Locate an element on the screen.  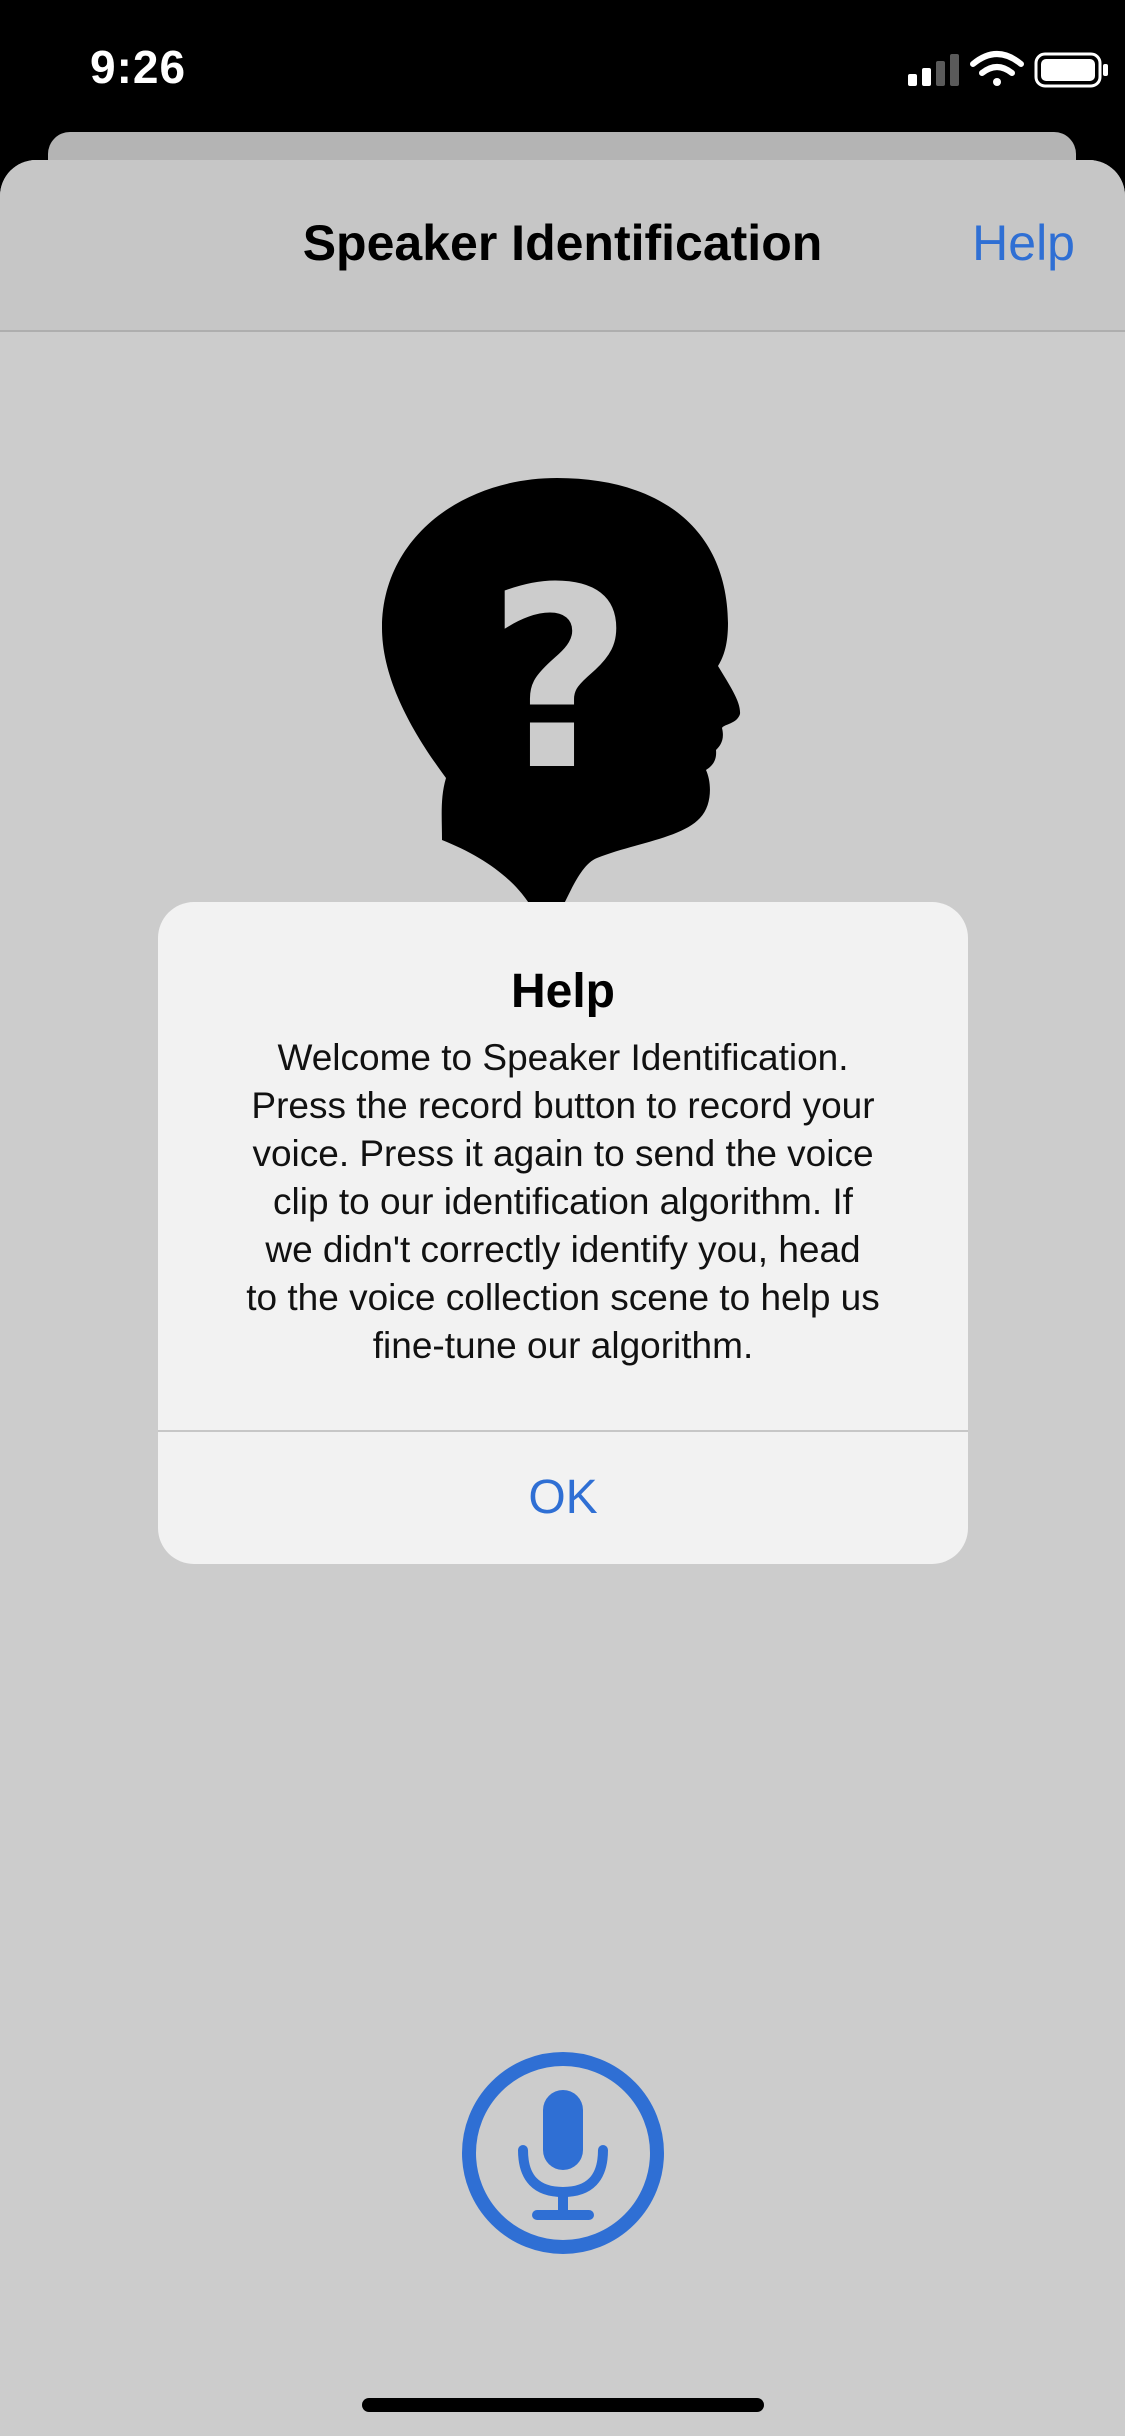
record-button is located at coordinates (563, 2153).